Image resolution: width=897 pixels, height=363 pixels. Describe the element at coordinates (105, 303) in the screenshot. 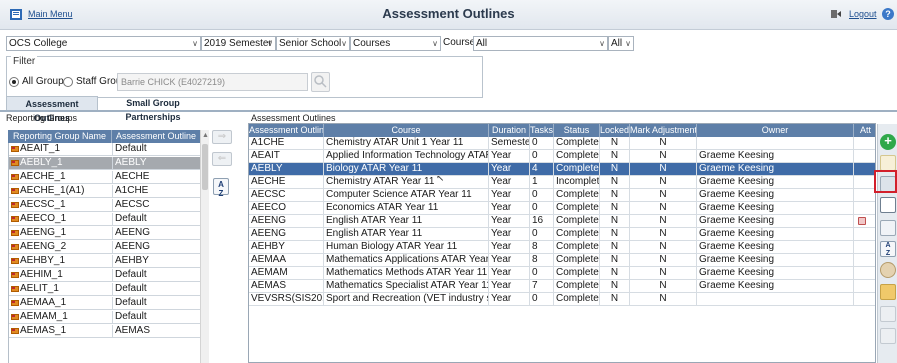

I see `list-item: AEMAA_1 Default` at that location.